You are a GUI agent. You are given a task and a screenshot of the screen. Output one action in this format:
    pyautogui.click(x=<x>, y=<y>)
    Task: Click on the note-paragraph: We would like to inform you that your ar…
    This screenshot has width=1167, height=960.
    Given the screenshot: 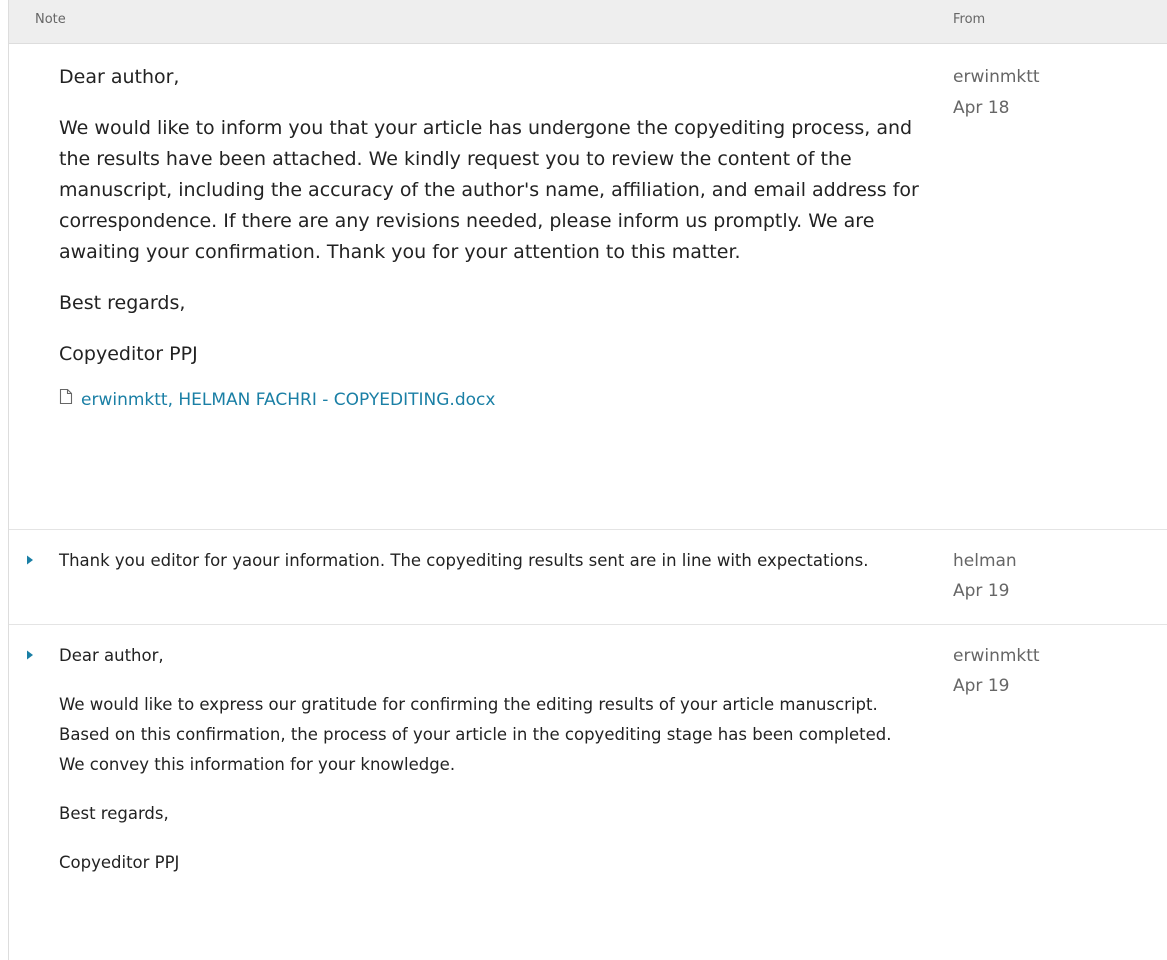 What is the action you would take?
    pyautogui.click(x=489, y=190)
    